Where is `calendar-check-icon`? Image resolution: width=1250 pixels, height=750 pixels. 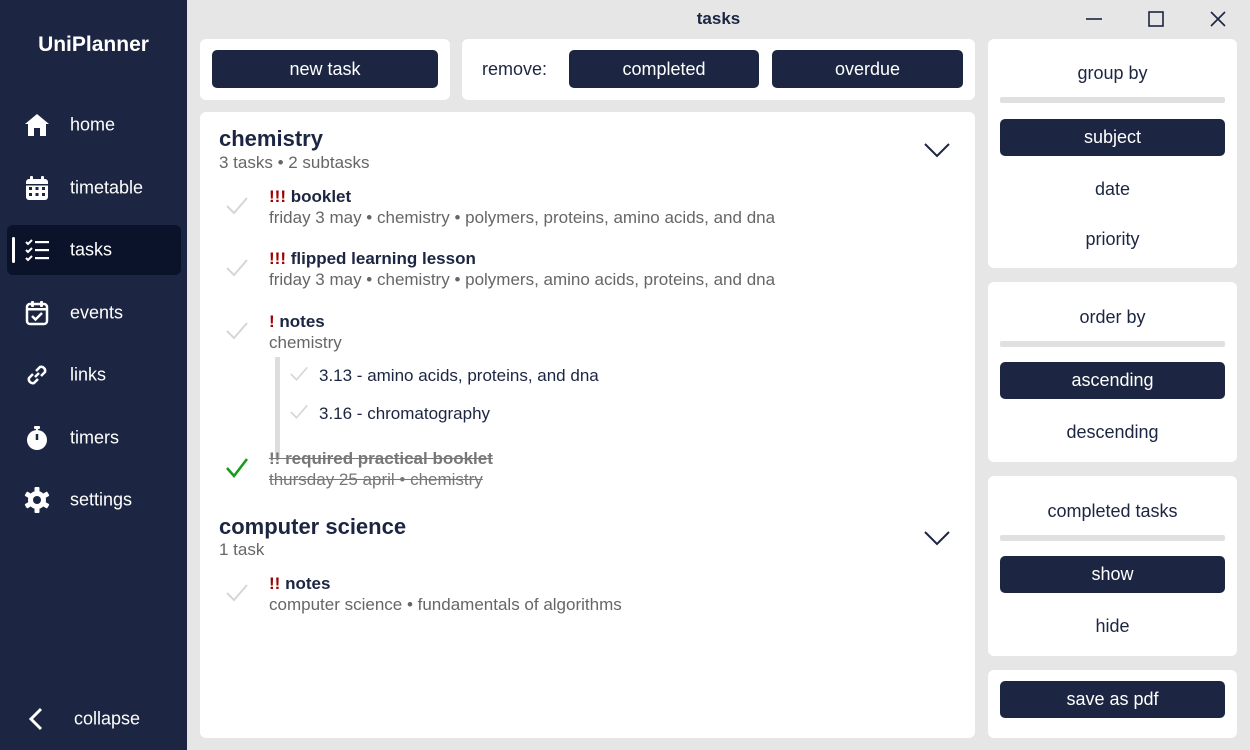
calendar-check-icon is located at coordinates (37, 313).